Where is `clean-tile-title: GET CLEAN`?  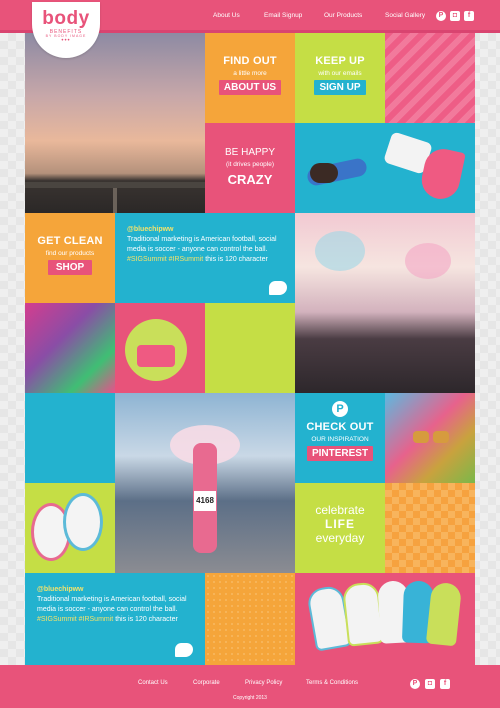 clean-tile-title: GET CLEAN is located at coordinates (70, 241).